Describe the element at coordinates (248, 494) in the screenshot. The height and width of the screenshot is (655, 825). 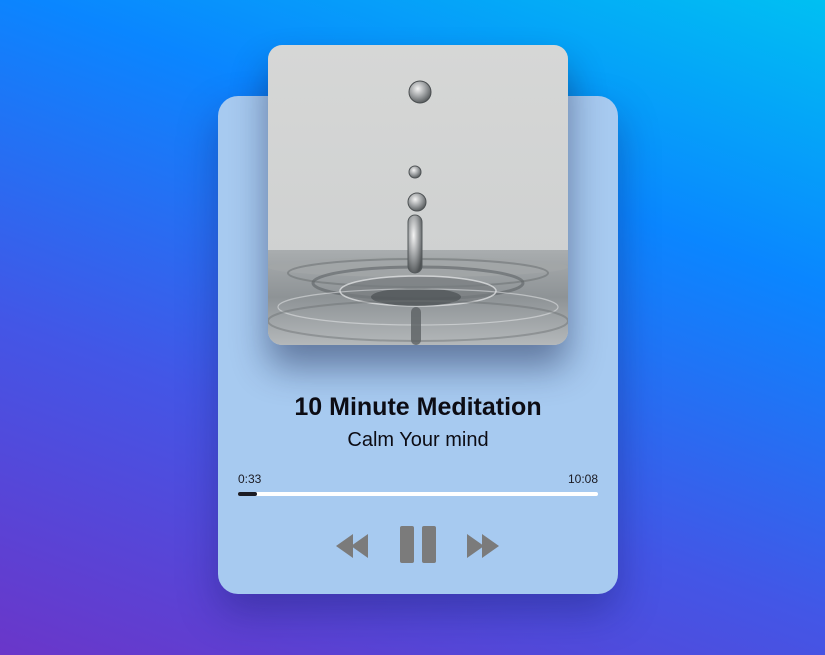
I see `progress-fill` at that location.